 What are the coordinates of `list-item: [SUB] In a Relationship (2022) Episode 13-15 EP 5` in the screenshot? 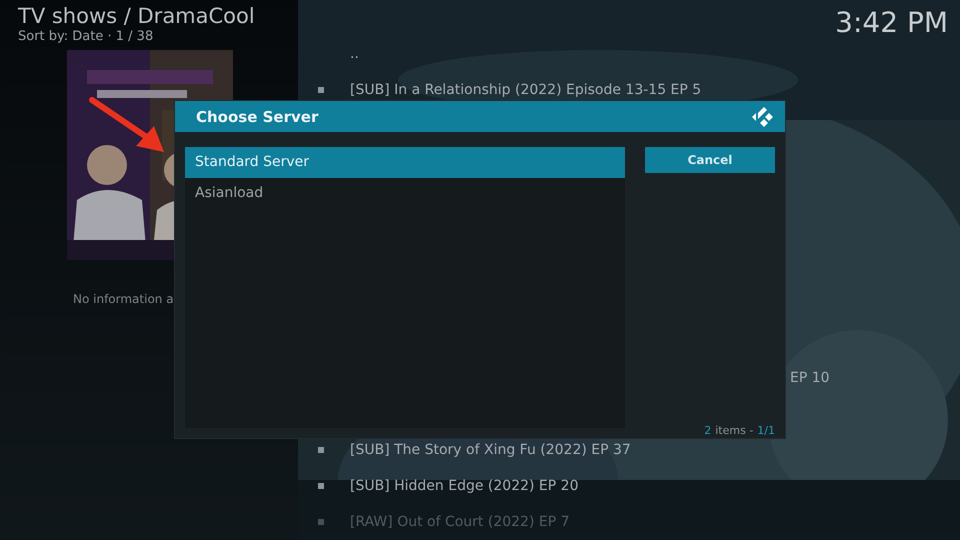 It's located at (526, 90).